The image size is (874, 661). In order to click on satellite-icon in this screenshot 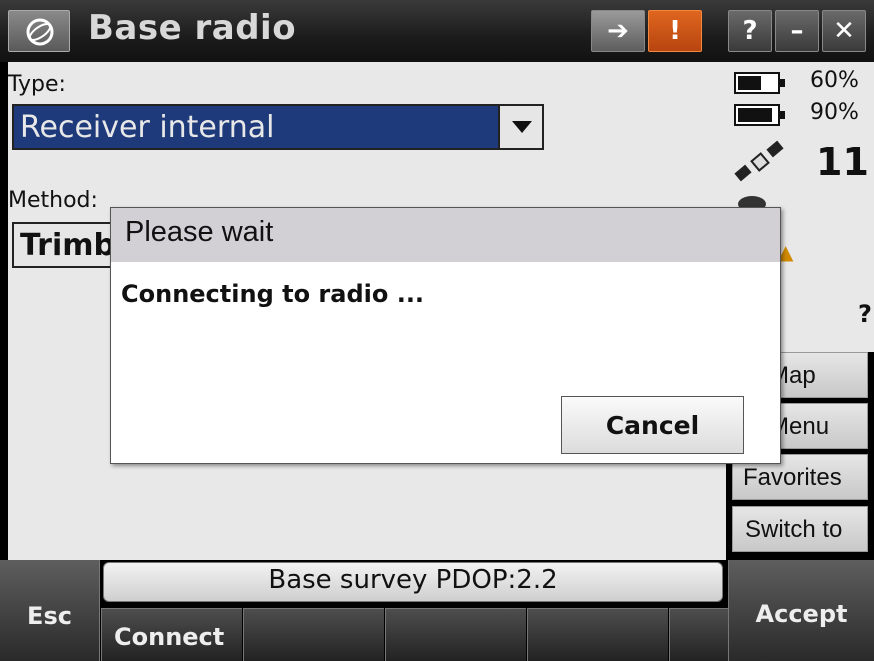, I will do `click(762, 164)`.